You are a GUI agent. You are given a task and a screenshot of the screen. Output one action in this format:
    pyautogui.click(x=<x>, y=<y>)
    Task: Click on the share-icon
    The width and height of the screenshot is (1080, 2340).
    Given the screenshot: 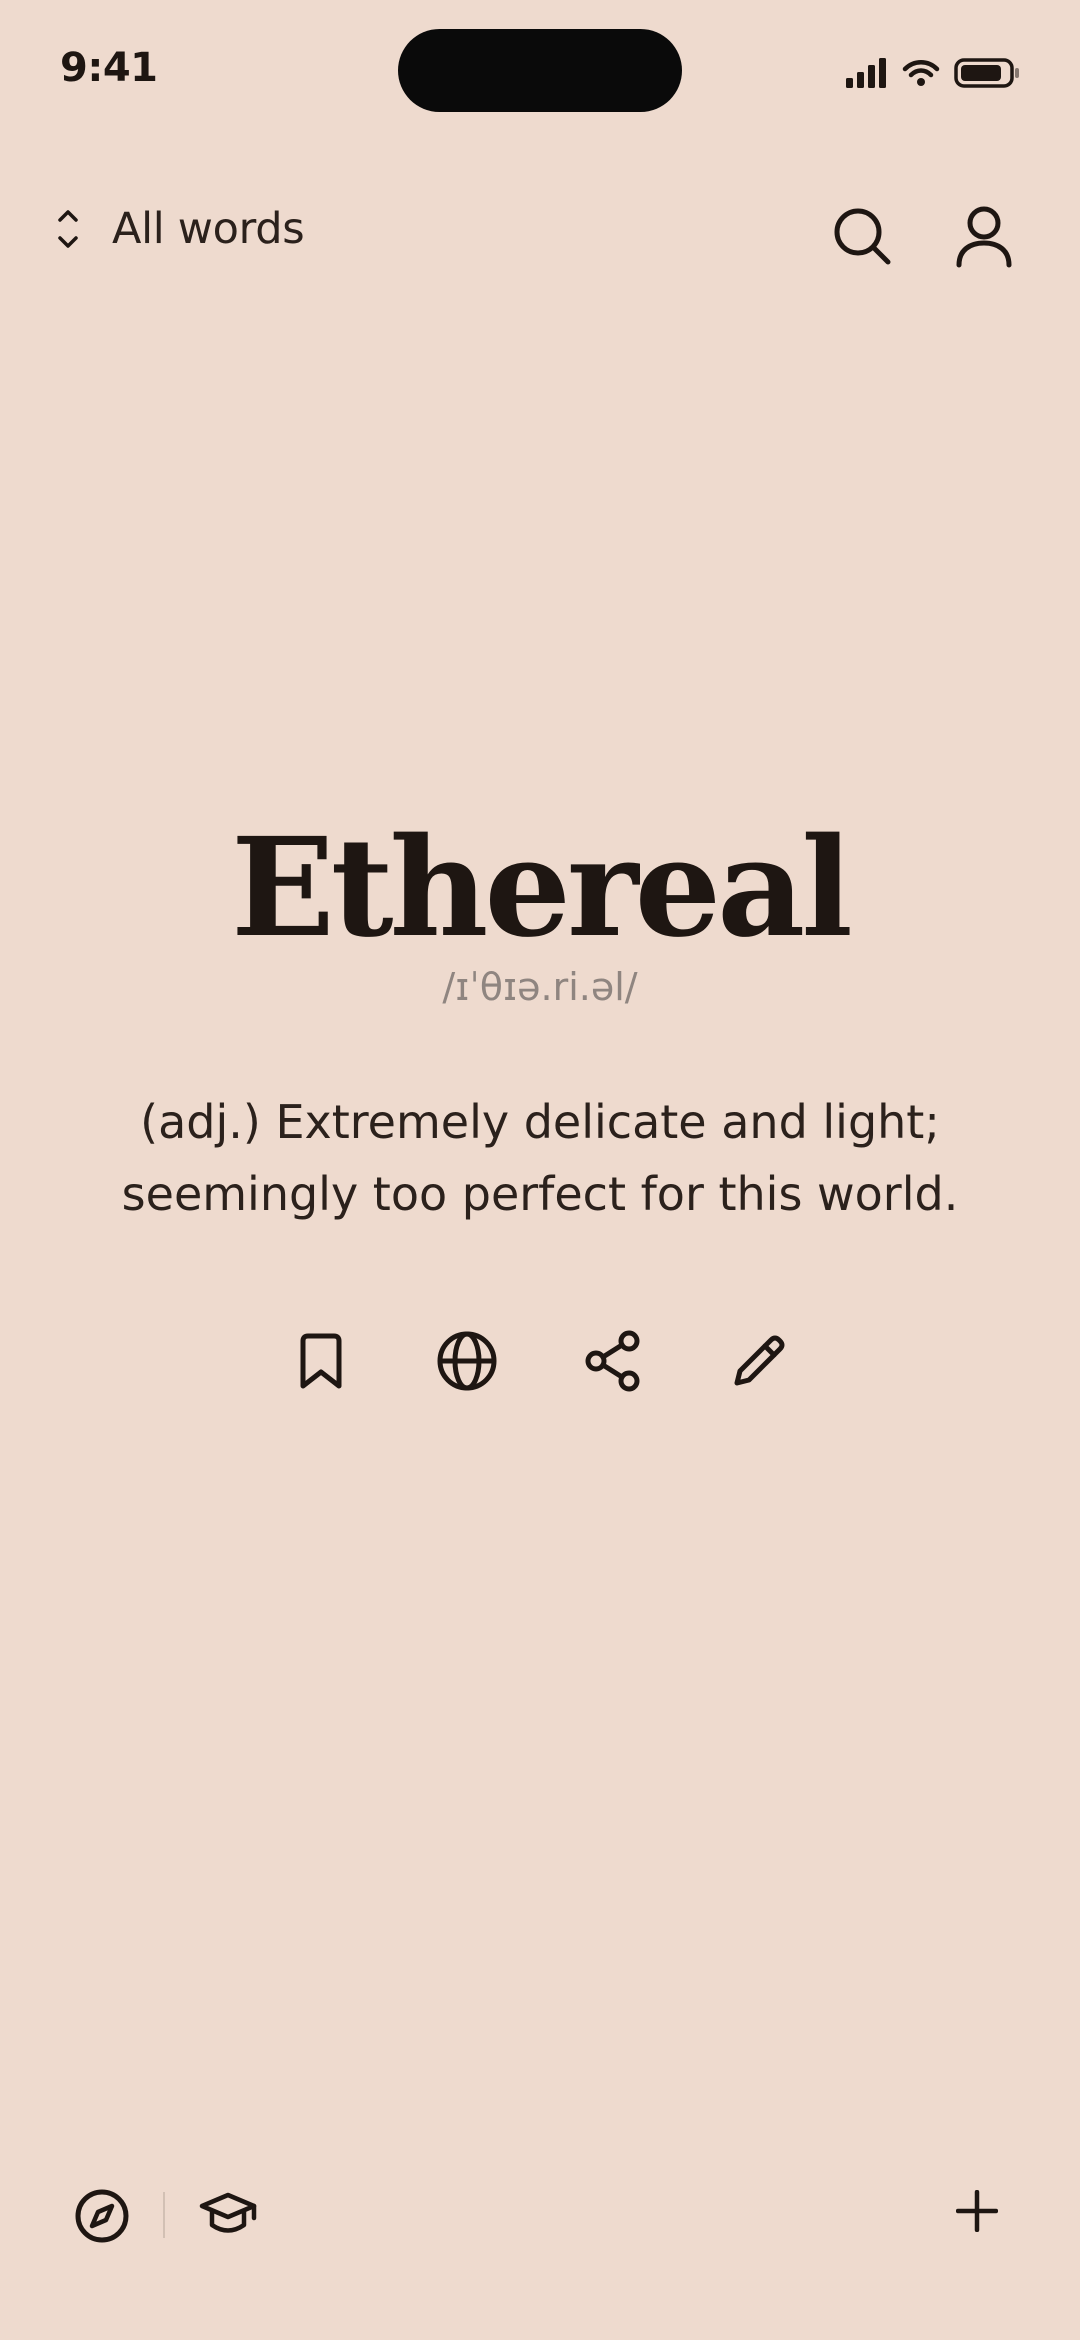 What is the action you would take?
    pyautogui.click(x=612, y=1361)
    